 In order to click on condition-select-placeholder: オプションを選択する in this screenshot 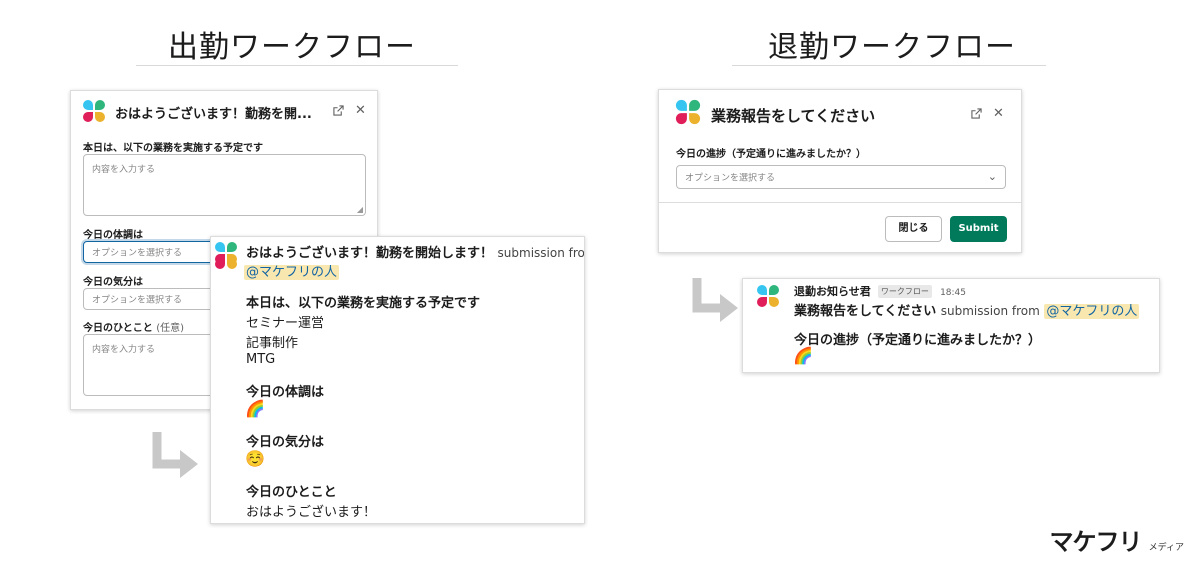, I will do `click(137, 253)`.